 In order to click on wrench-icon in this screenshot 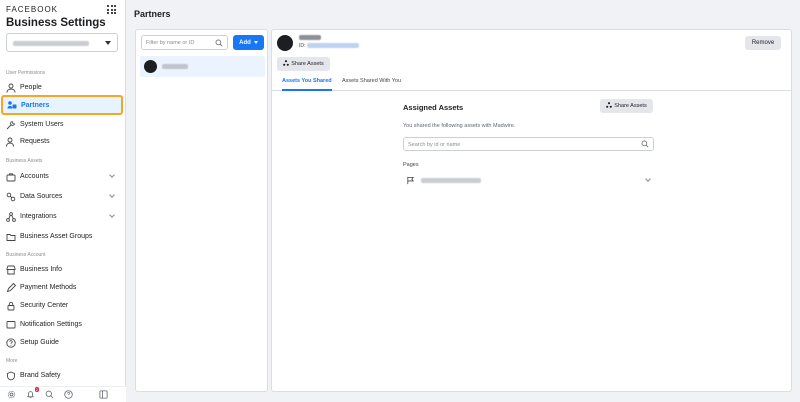, I will do `click(11, 125)`.